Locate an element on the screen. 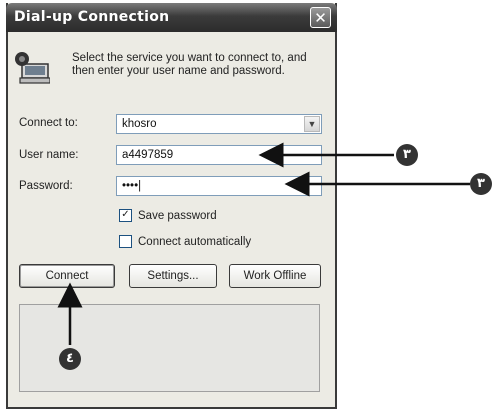 This screenshot has height=411, width=493. callout-connect: ٤ is located at coordinates (70, 359).